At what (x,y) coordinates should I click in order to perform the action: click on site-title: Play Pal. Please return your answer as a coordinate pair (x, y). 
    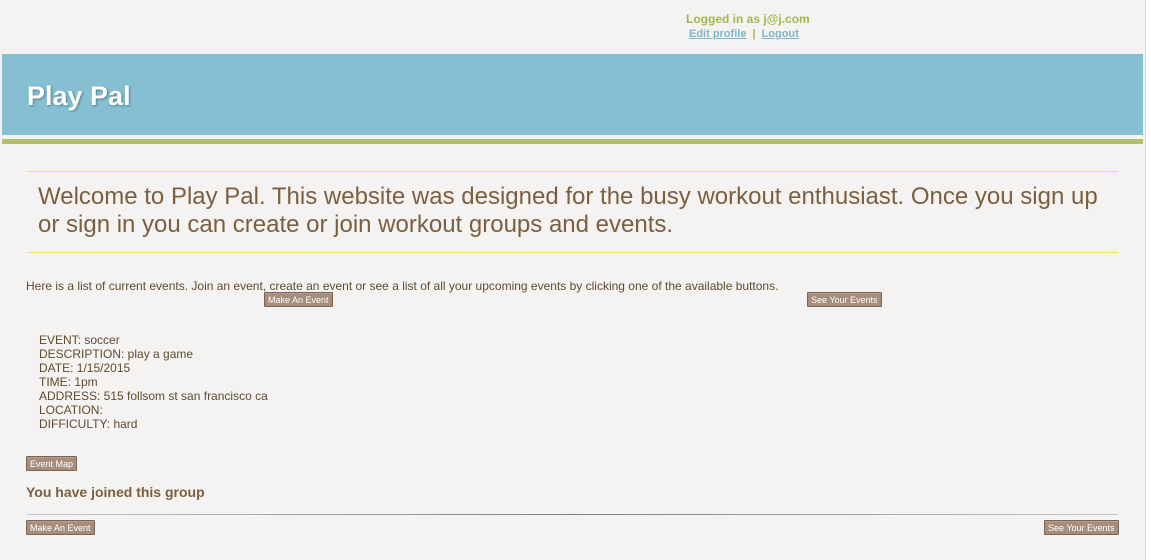
    Looking at the image, I should click on (79, 96).